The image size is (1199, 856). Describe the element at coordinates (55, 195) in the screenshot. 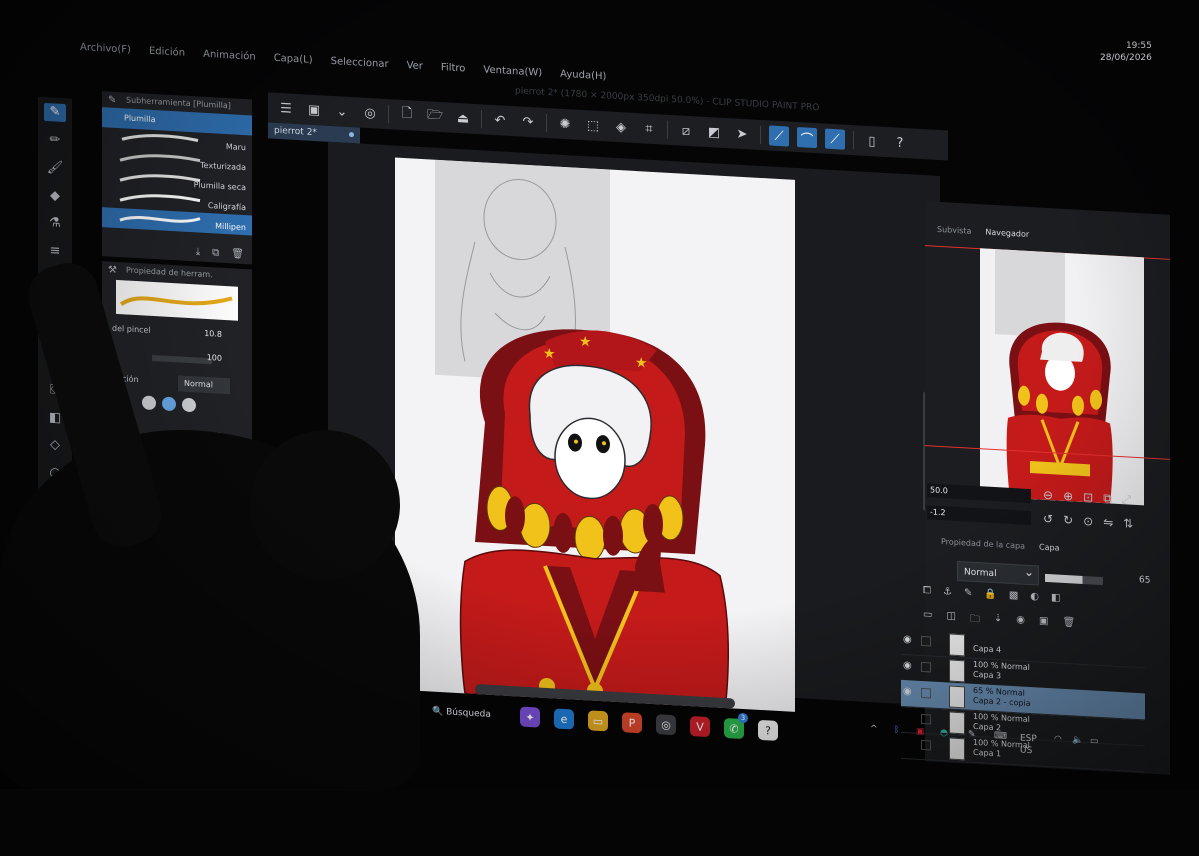

I see `eraser-tool-icon: ◆` at that location.